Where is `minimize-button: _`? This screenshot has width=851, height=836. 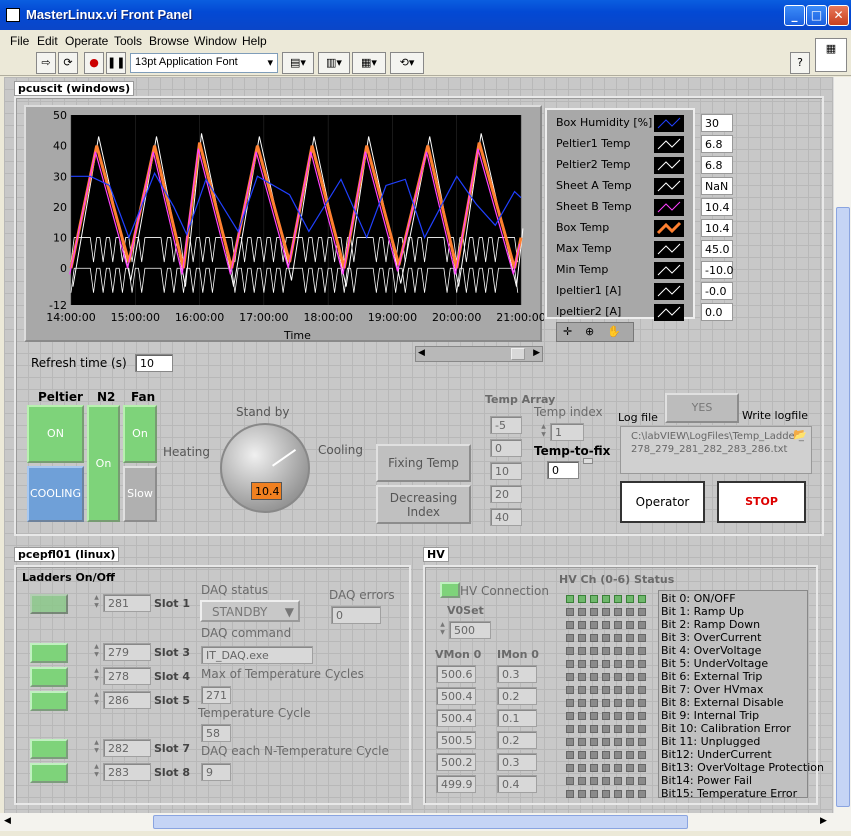
minimize-button: _ is located at coordinates (794, 15).